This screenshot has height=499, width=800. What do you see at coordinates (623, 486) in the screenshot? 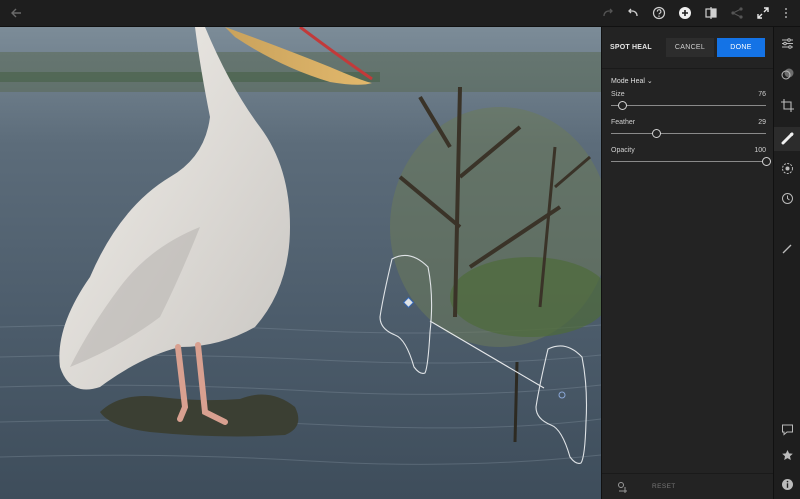
I see `visualize-spots-icon` at bounding box center [623, 486].